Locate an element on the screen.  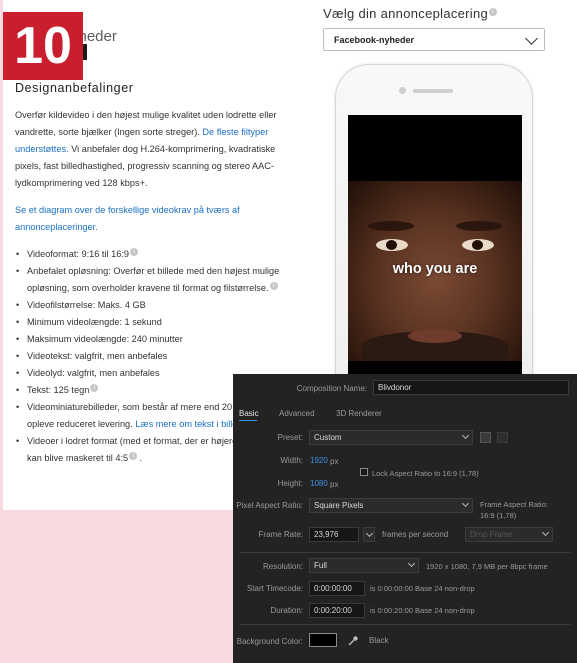
list-item-text: Videoformat: 9:16 til 16:9 is located at coordinates (78, 254).